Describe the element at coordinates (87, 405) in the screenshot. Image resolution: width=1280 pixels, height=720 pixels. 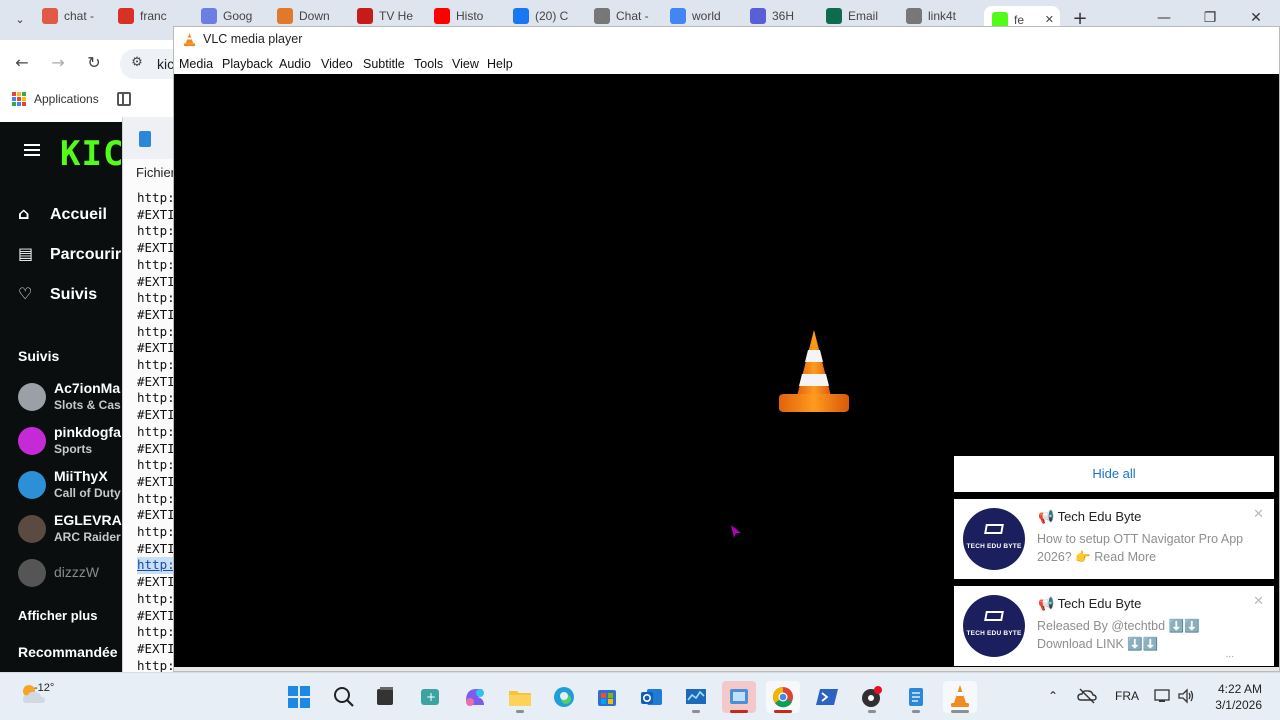
I see `channel-category: Slots & Cas` at that location.